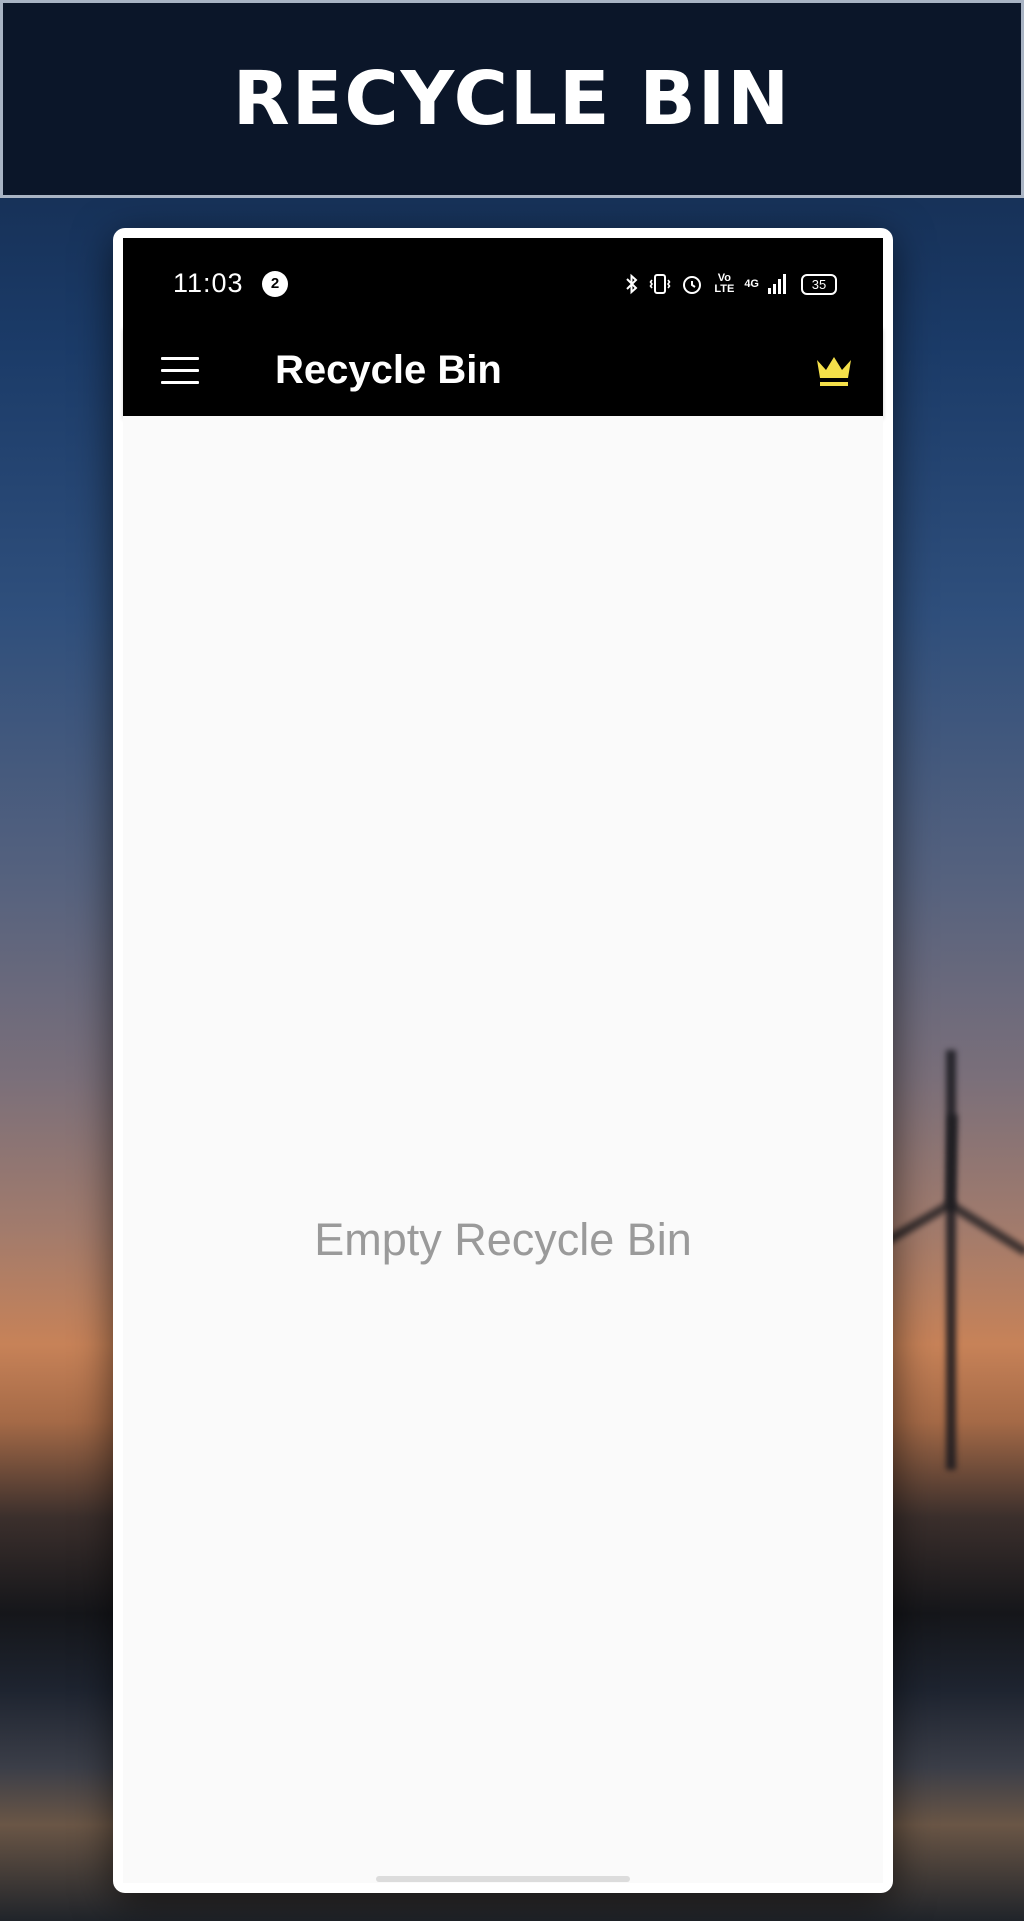 This screenshot has height=1921, width=1024. What do you see at coordinates (503, 282) in the screenshot?
I see `status-bar: 11:03 2 Vo LTE 4G 35` at bounding box center [503, 282].